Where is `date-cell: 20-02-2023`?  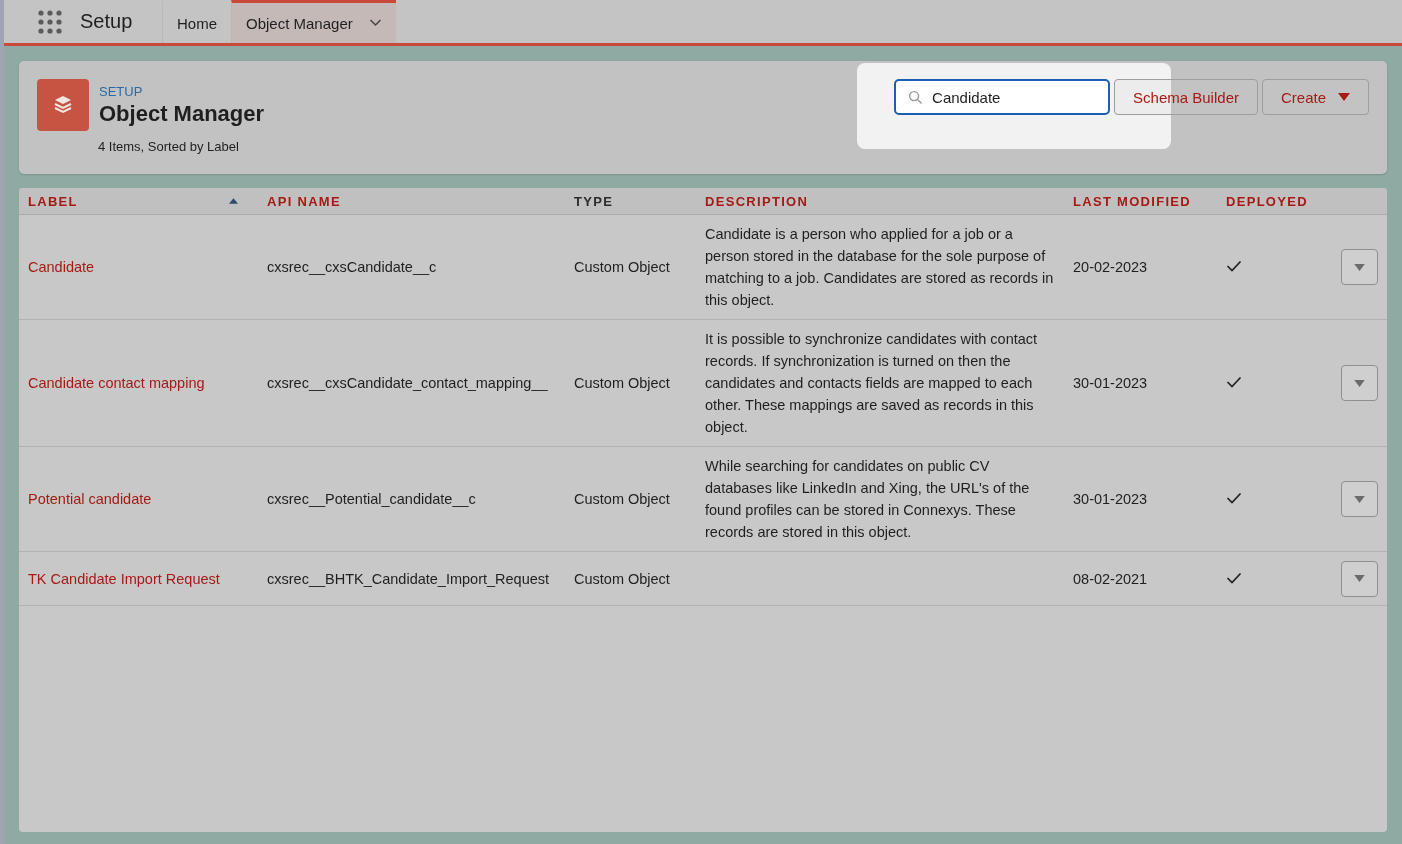
date-cell: 20-02-2023 is located at coordinates (1110, 267).